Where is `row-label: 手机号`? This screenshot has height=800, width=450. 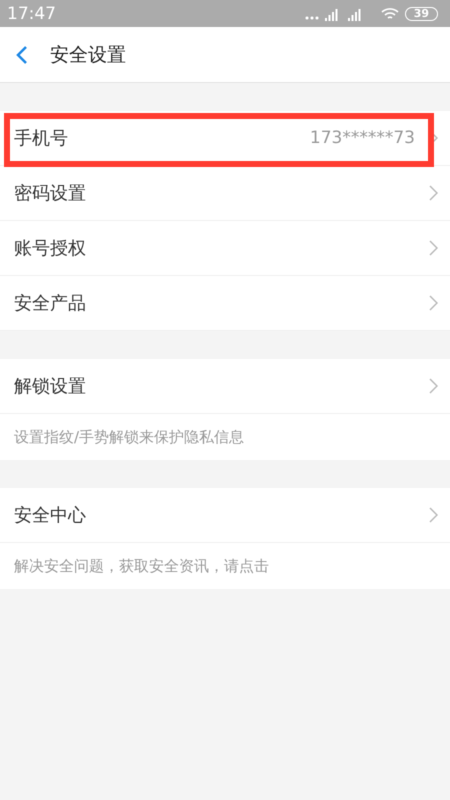 row-label: 手机号 is located at coordinates (41, 138).